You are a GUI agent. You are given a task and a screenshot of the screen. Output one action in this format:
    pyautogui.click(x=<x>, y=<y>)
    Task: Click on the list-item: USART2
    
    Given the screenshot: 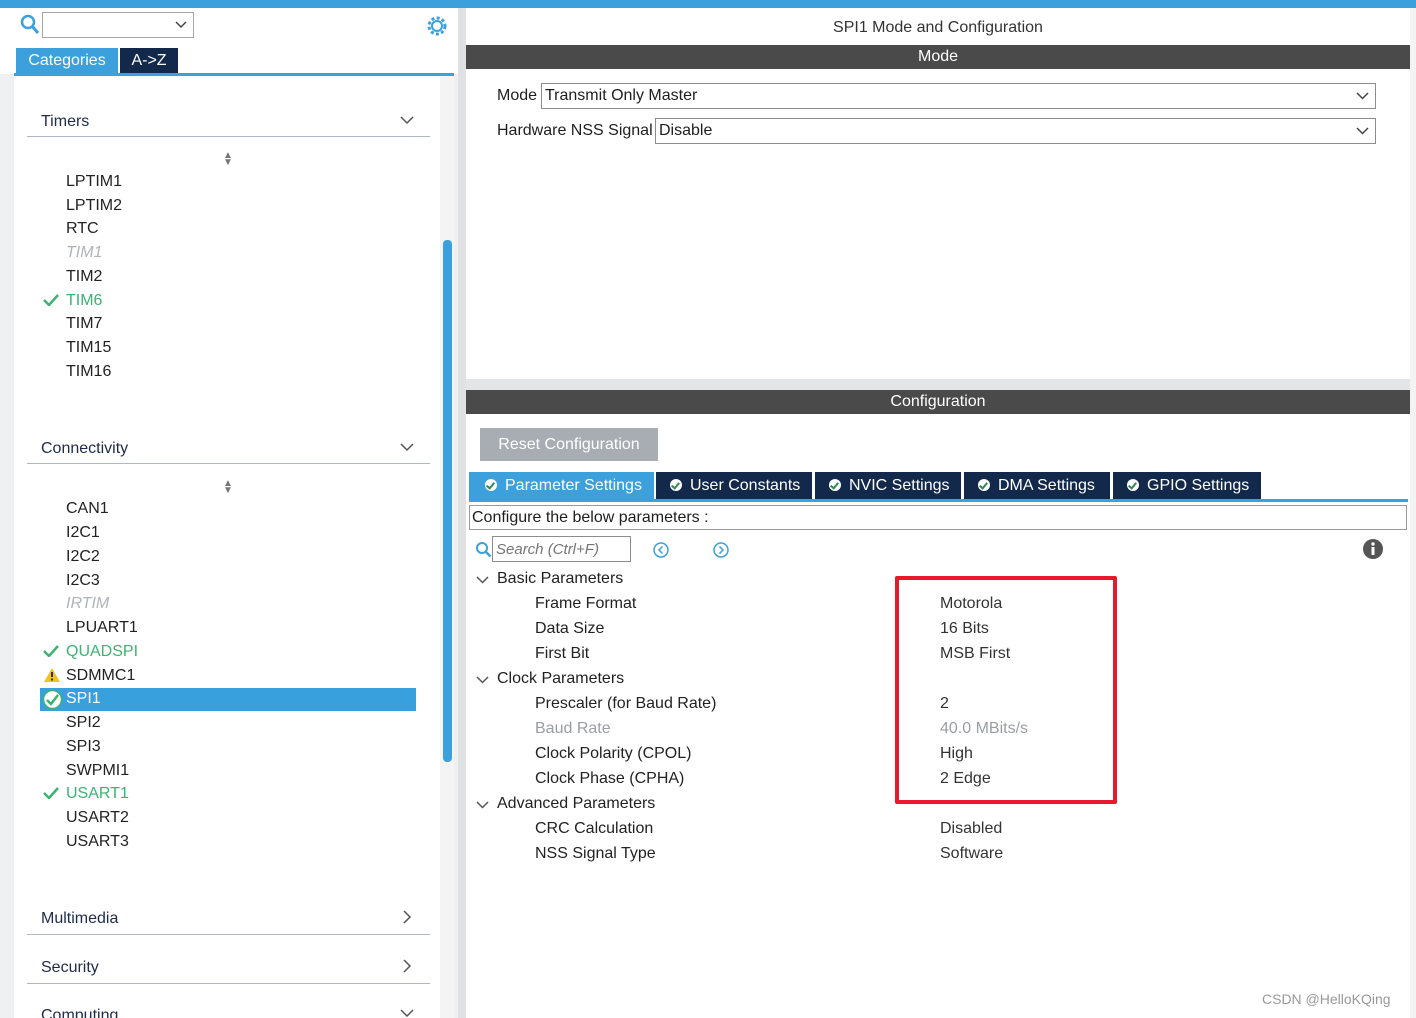 What is the action you would take?
    pyautogui.click(x=97, y=818)
    